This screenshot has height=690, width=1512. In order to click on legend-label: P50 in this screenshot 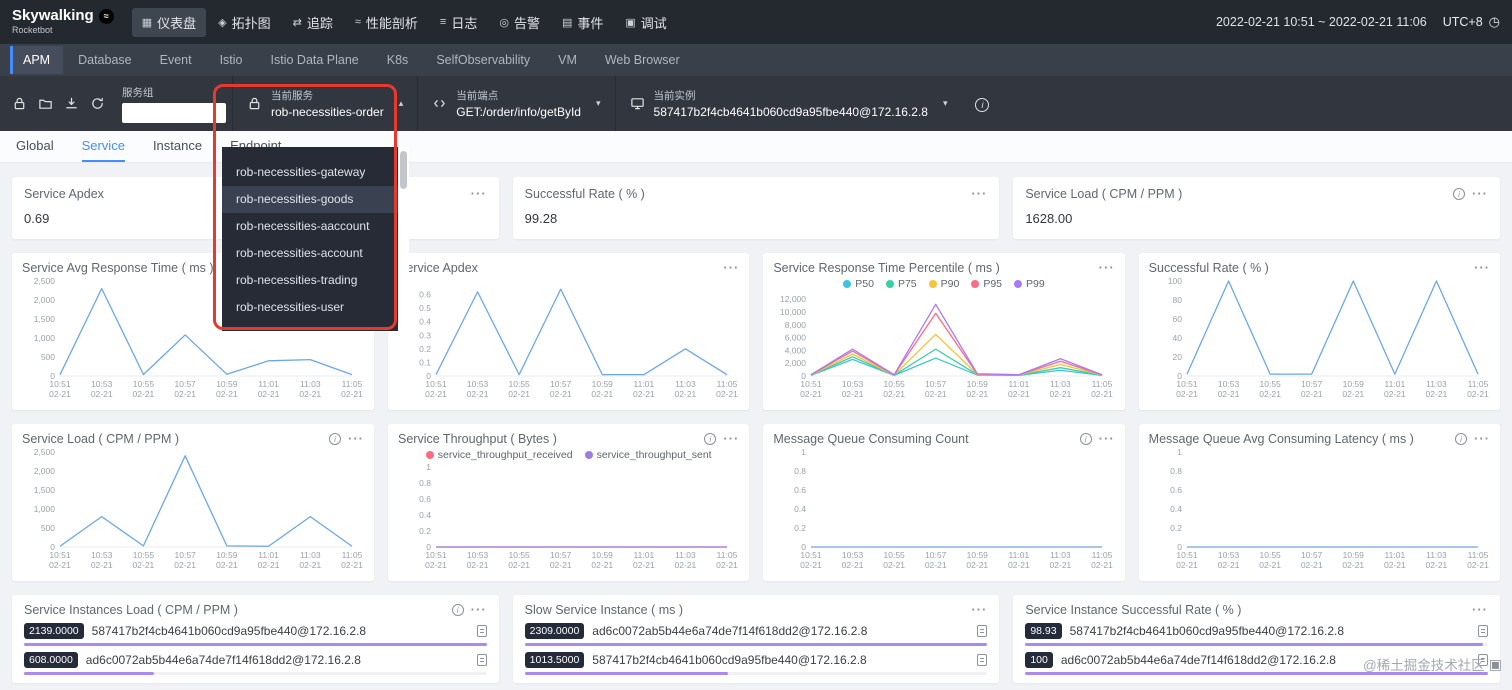, I will do `click(864, 284)`.